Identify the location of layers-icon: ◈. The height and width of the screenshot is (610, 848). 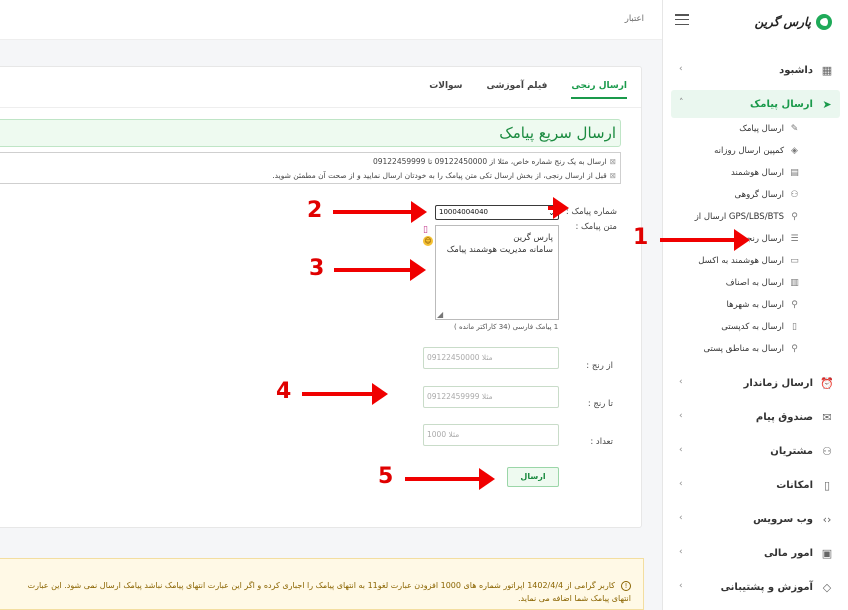
(794, 151).